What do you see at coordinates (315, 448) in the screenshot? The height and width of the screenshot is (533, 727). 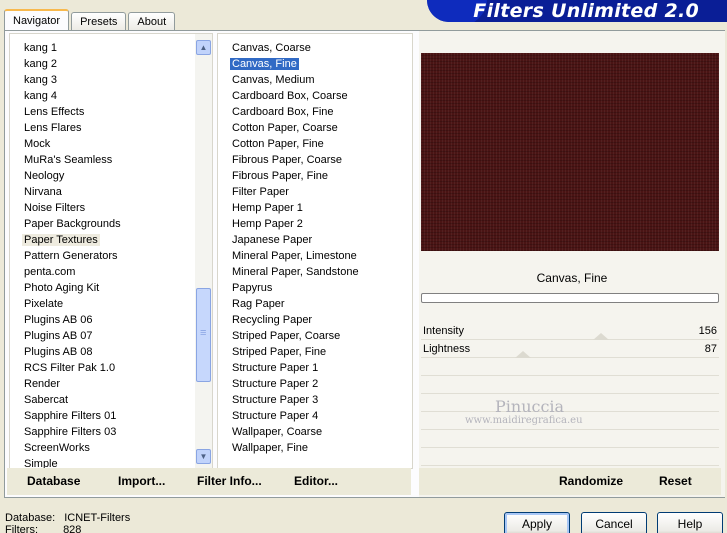 I see `list-item: Wallpaper, Fine` at bounding box center [315, 448].